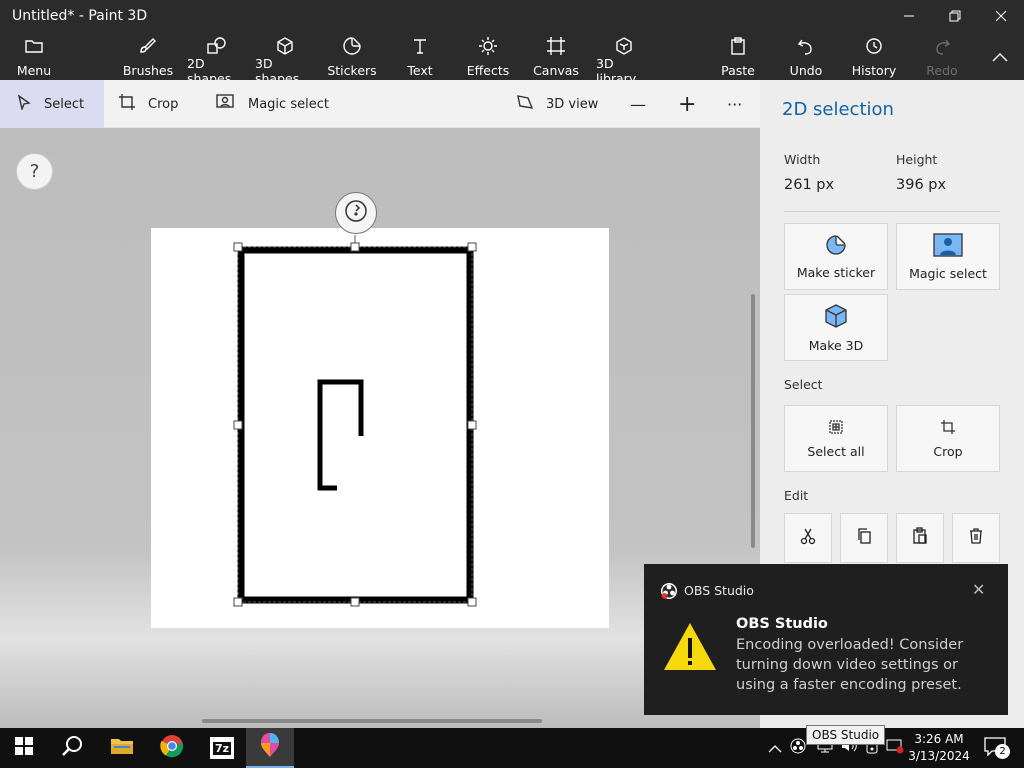 This screenshot has height=768, width=1024. I want to click on sticker-icon, so click(352, 46).